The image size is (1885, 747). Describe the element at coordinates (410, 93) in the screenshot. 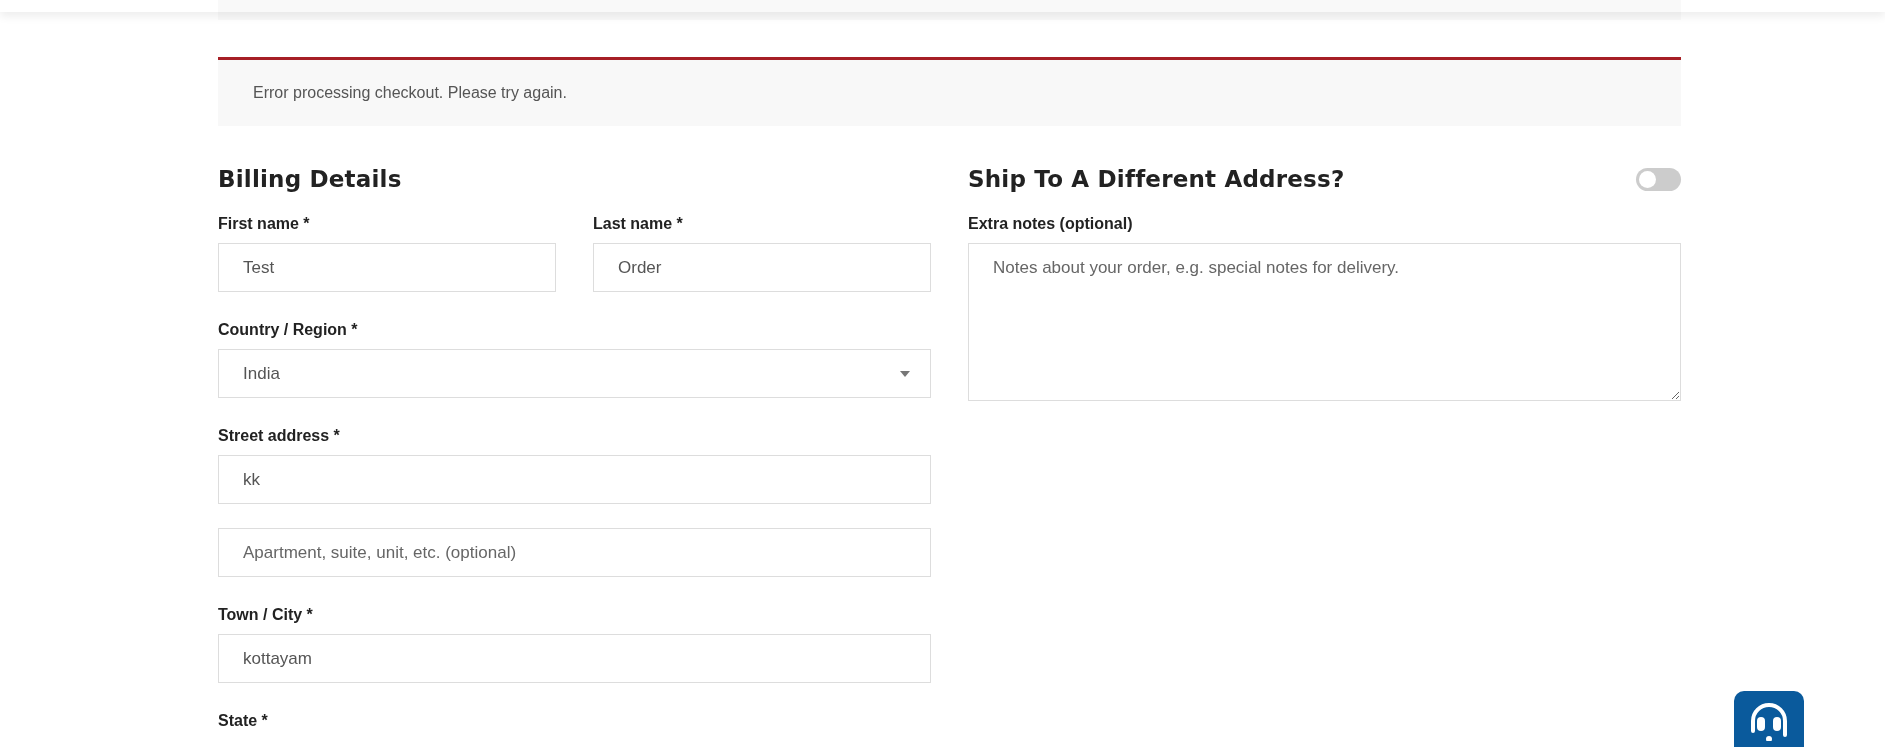

I see `error-message: Error processing checkout. Please try again.` at that location.